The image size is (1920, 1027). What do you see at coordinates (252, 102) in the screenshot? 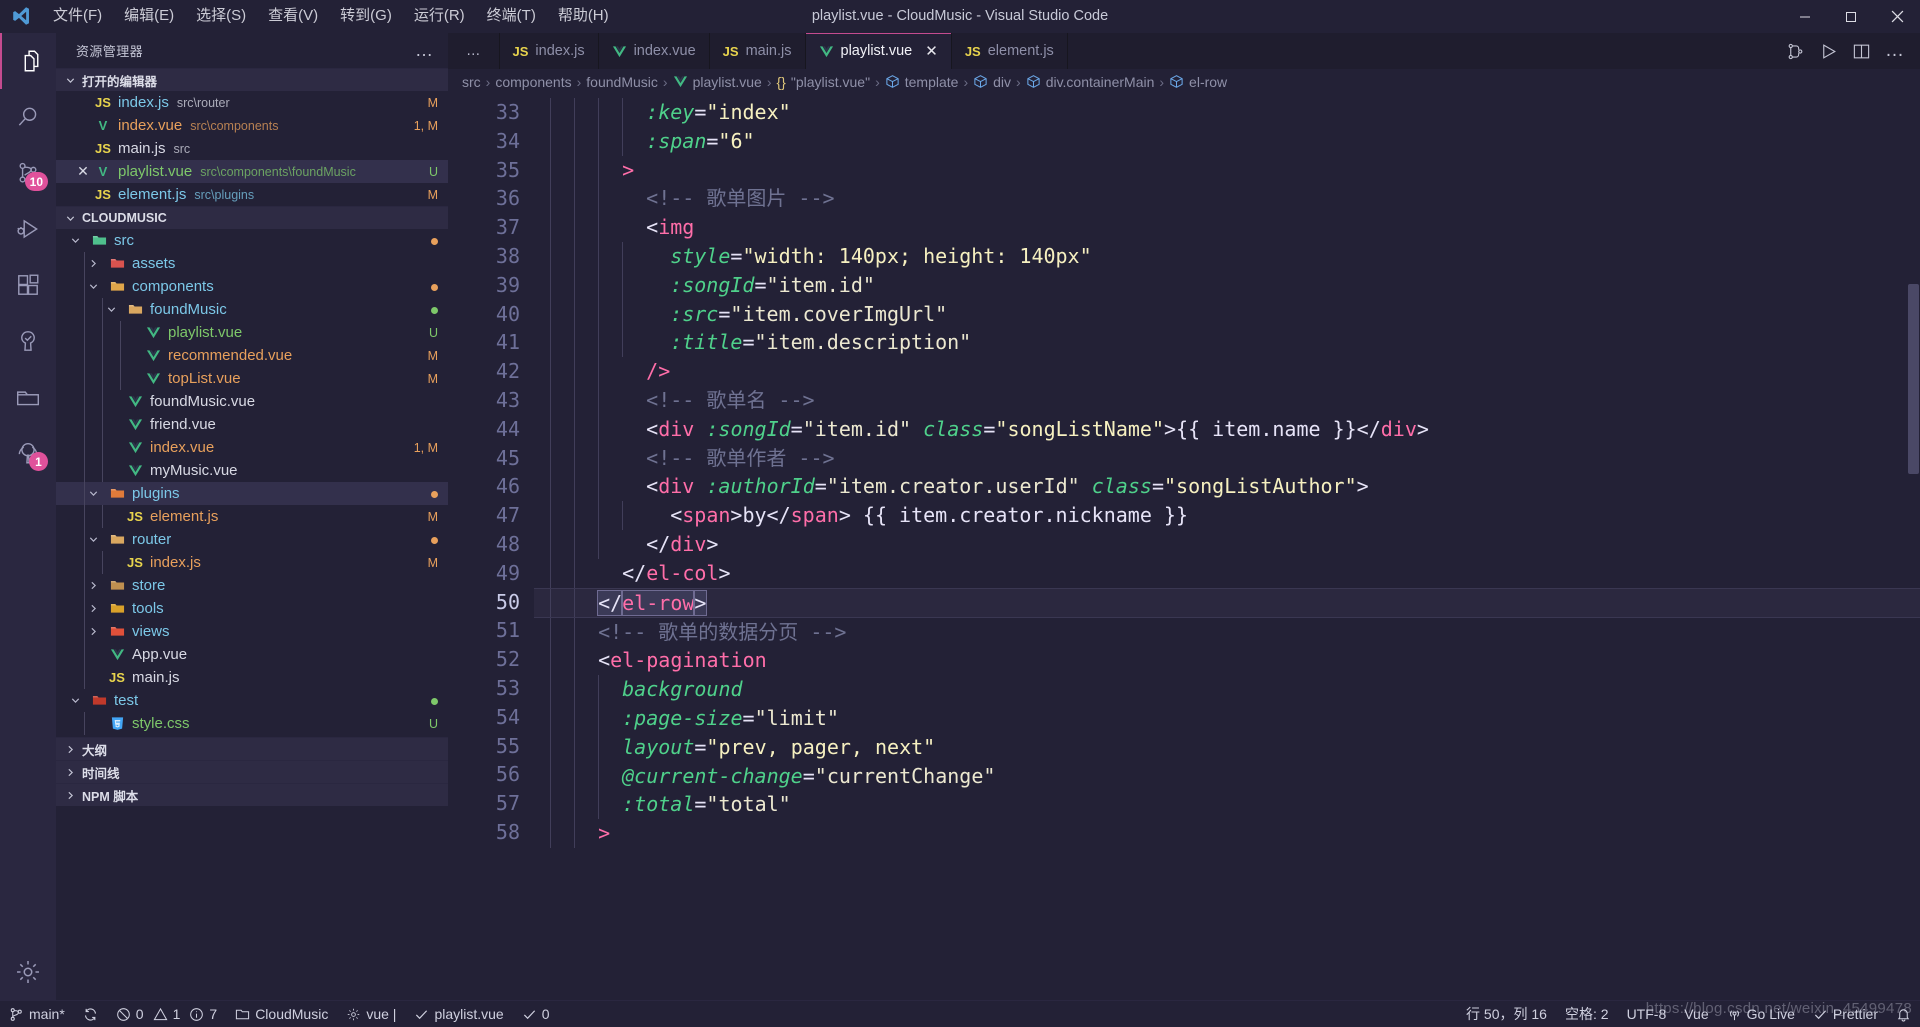
I see `open-editor-index-js: JS index.js src\router M` at bounding box center [252, 102].